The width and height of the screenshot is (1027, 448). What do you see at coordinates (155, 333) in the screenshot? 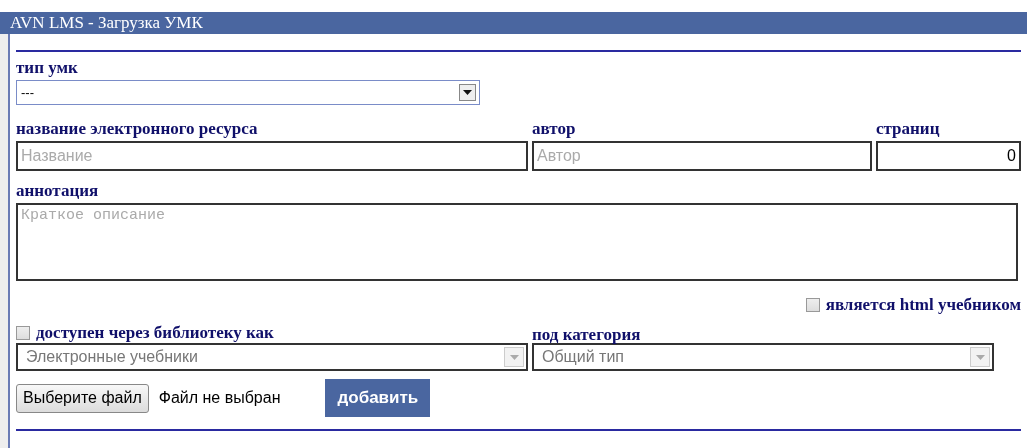
I see `checkbox-label: доступен через библиотеку как` at bounding box center [155, 333].